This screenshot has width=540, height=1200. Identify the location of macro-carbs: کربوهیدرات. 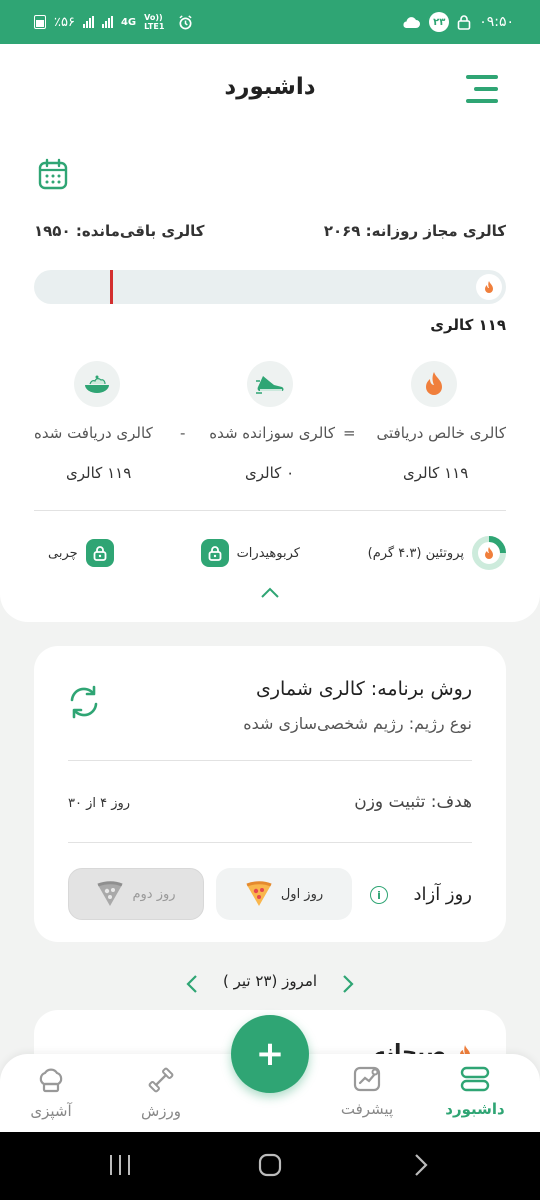
(250, 553).